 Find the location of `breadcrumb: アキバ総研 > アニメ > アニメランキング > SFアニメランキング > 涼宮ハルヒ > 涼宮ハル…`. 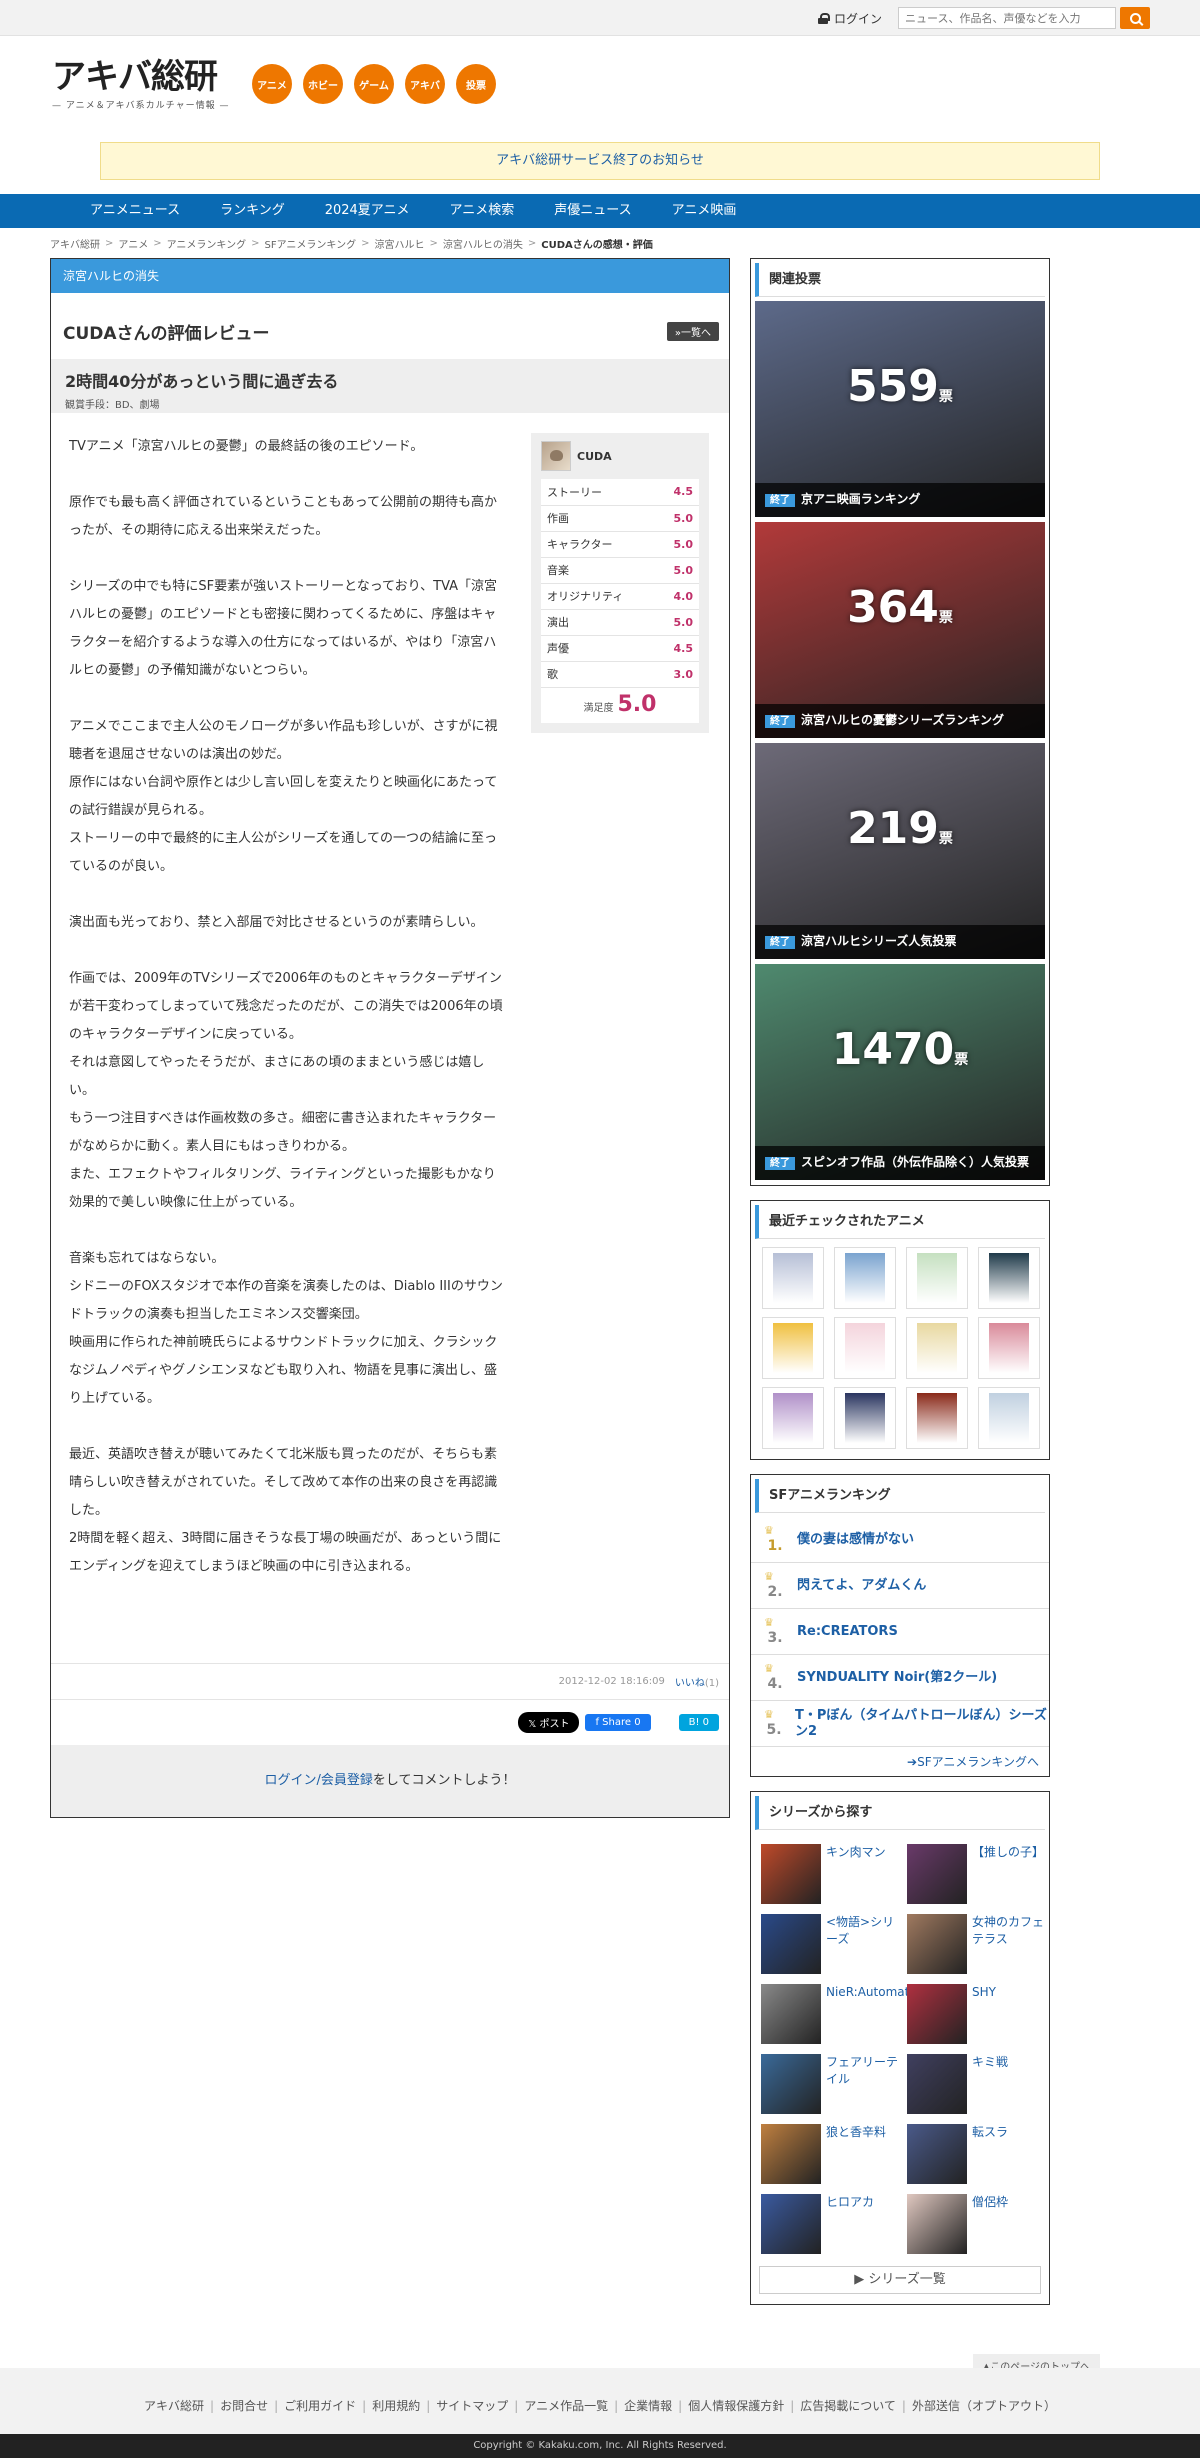

breadcrumb: アキバ総研 > アニメ > アニメランキング > SFアニメランキング > 涼宮ハルヒ > 涼宮ハル… is located at coordinates (600, 243).